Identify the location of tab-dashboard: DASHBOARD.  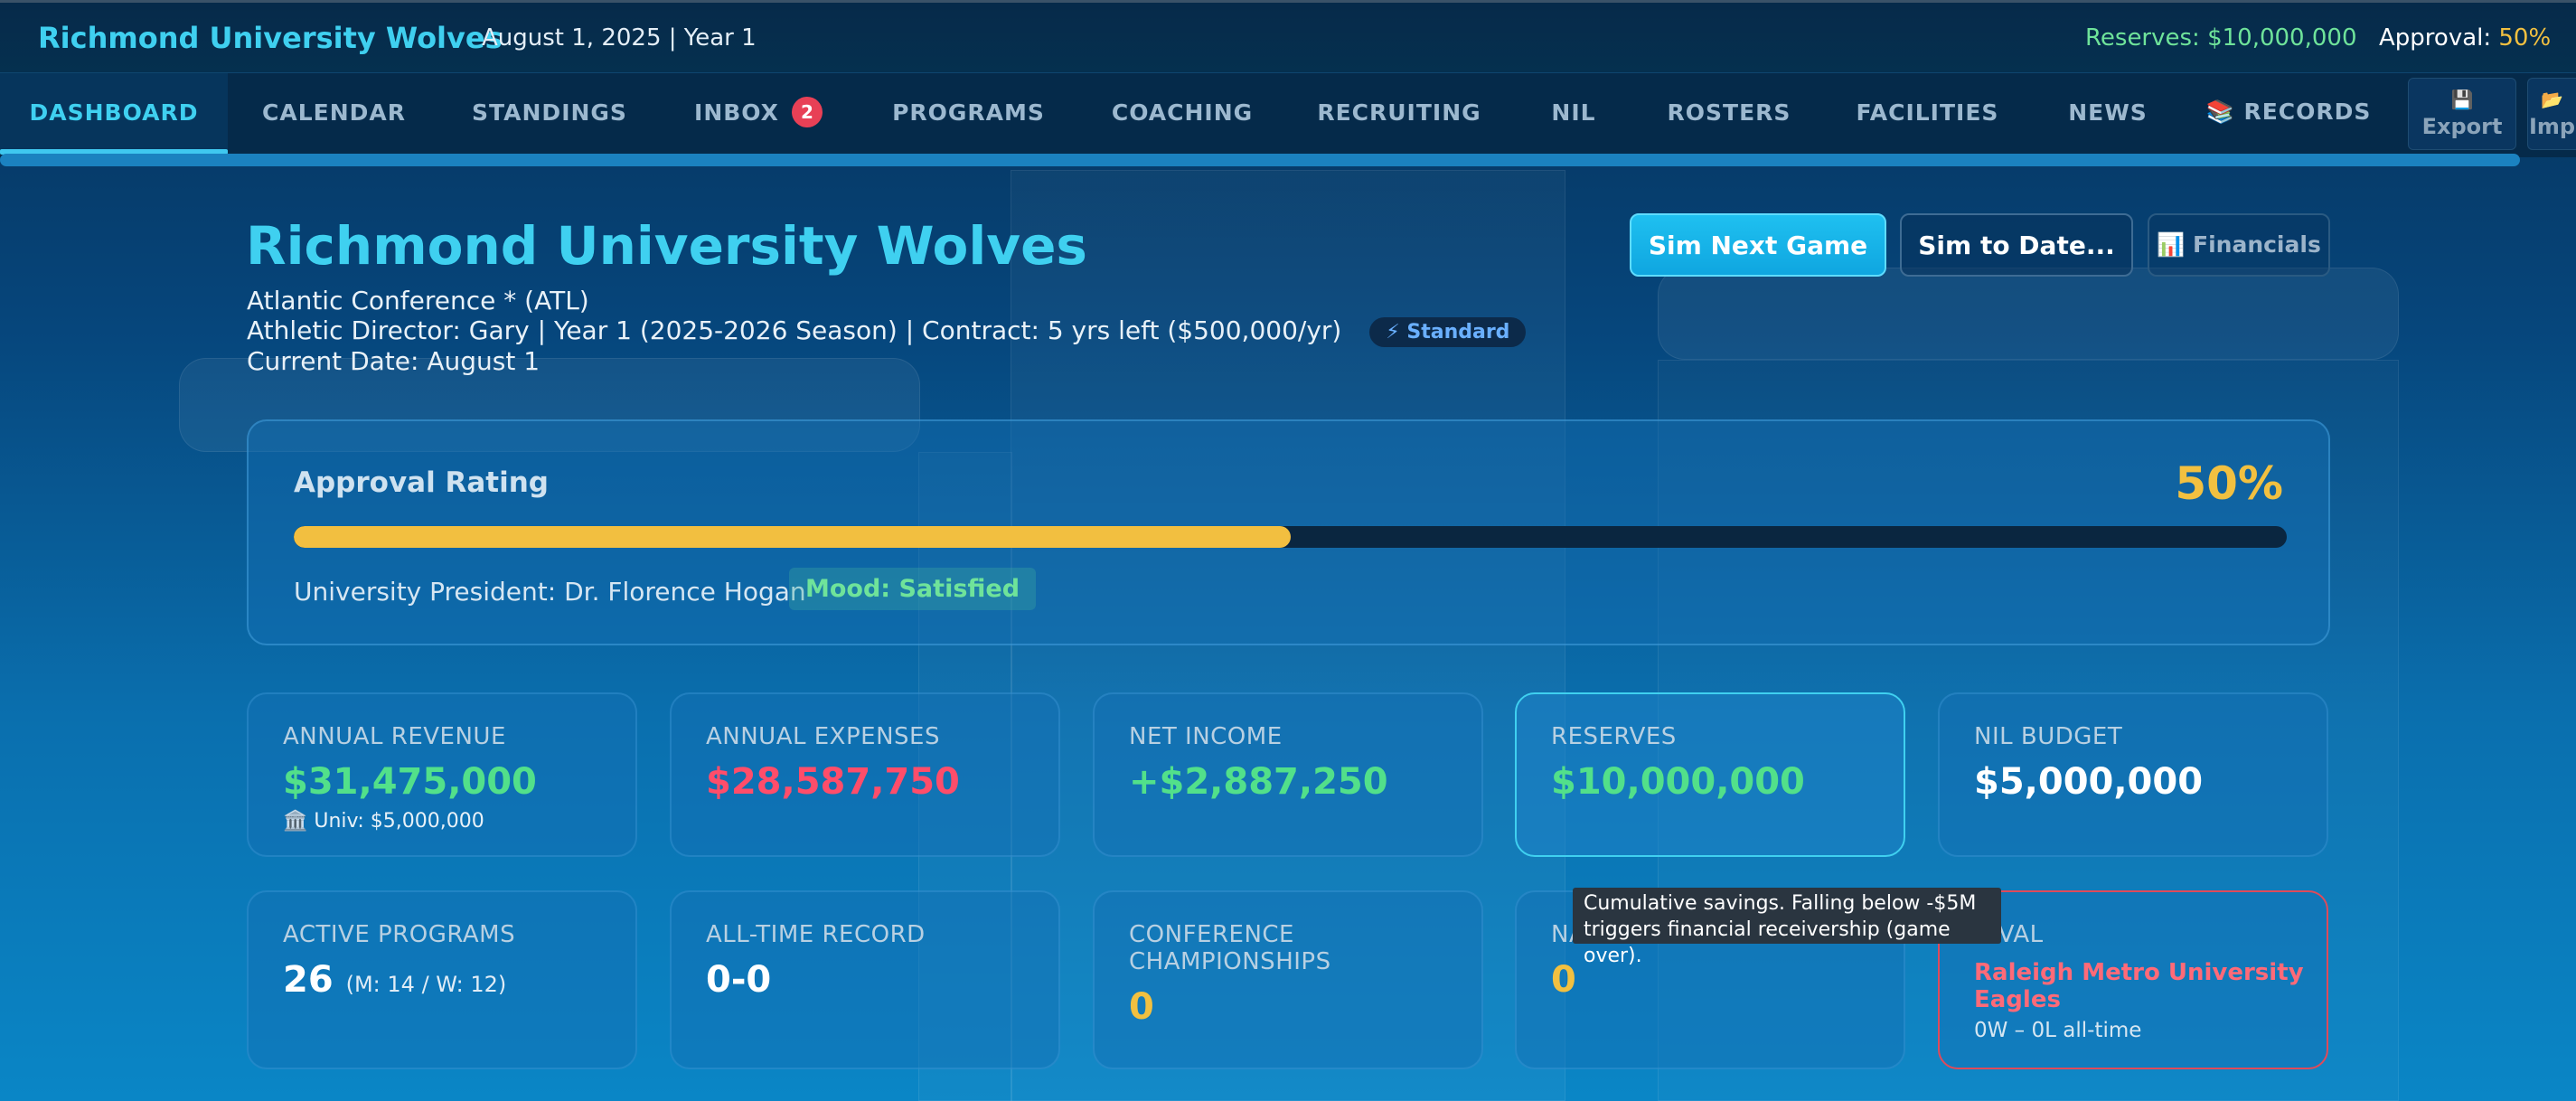
(114, 114).